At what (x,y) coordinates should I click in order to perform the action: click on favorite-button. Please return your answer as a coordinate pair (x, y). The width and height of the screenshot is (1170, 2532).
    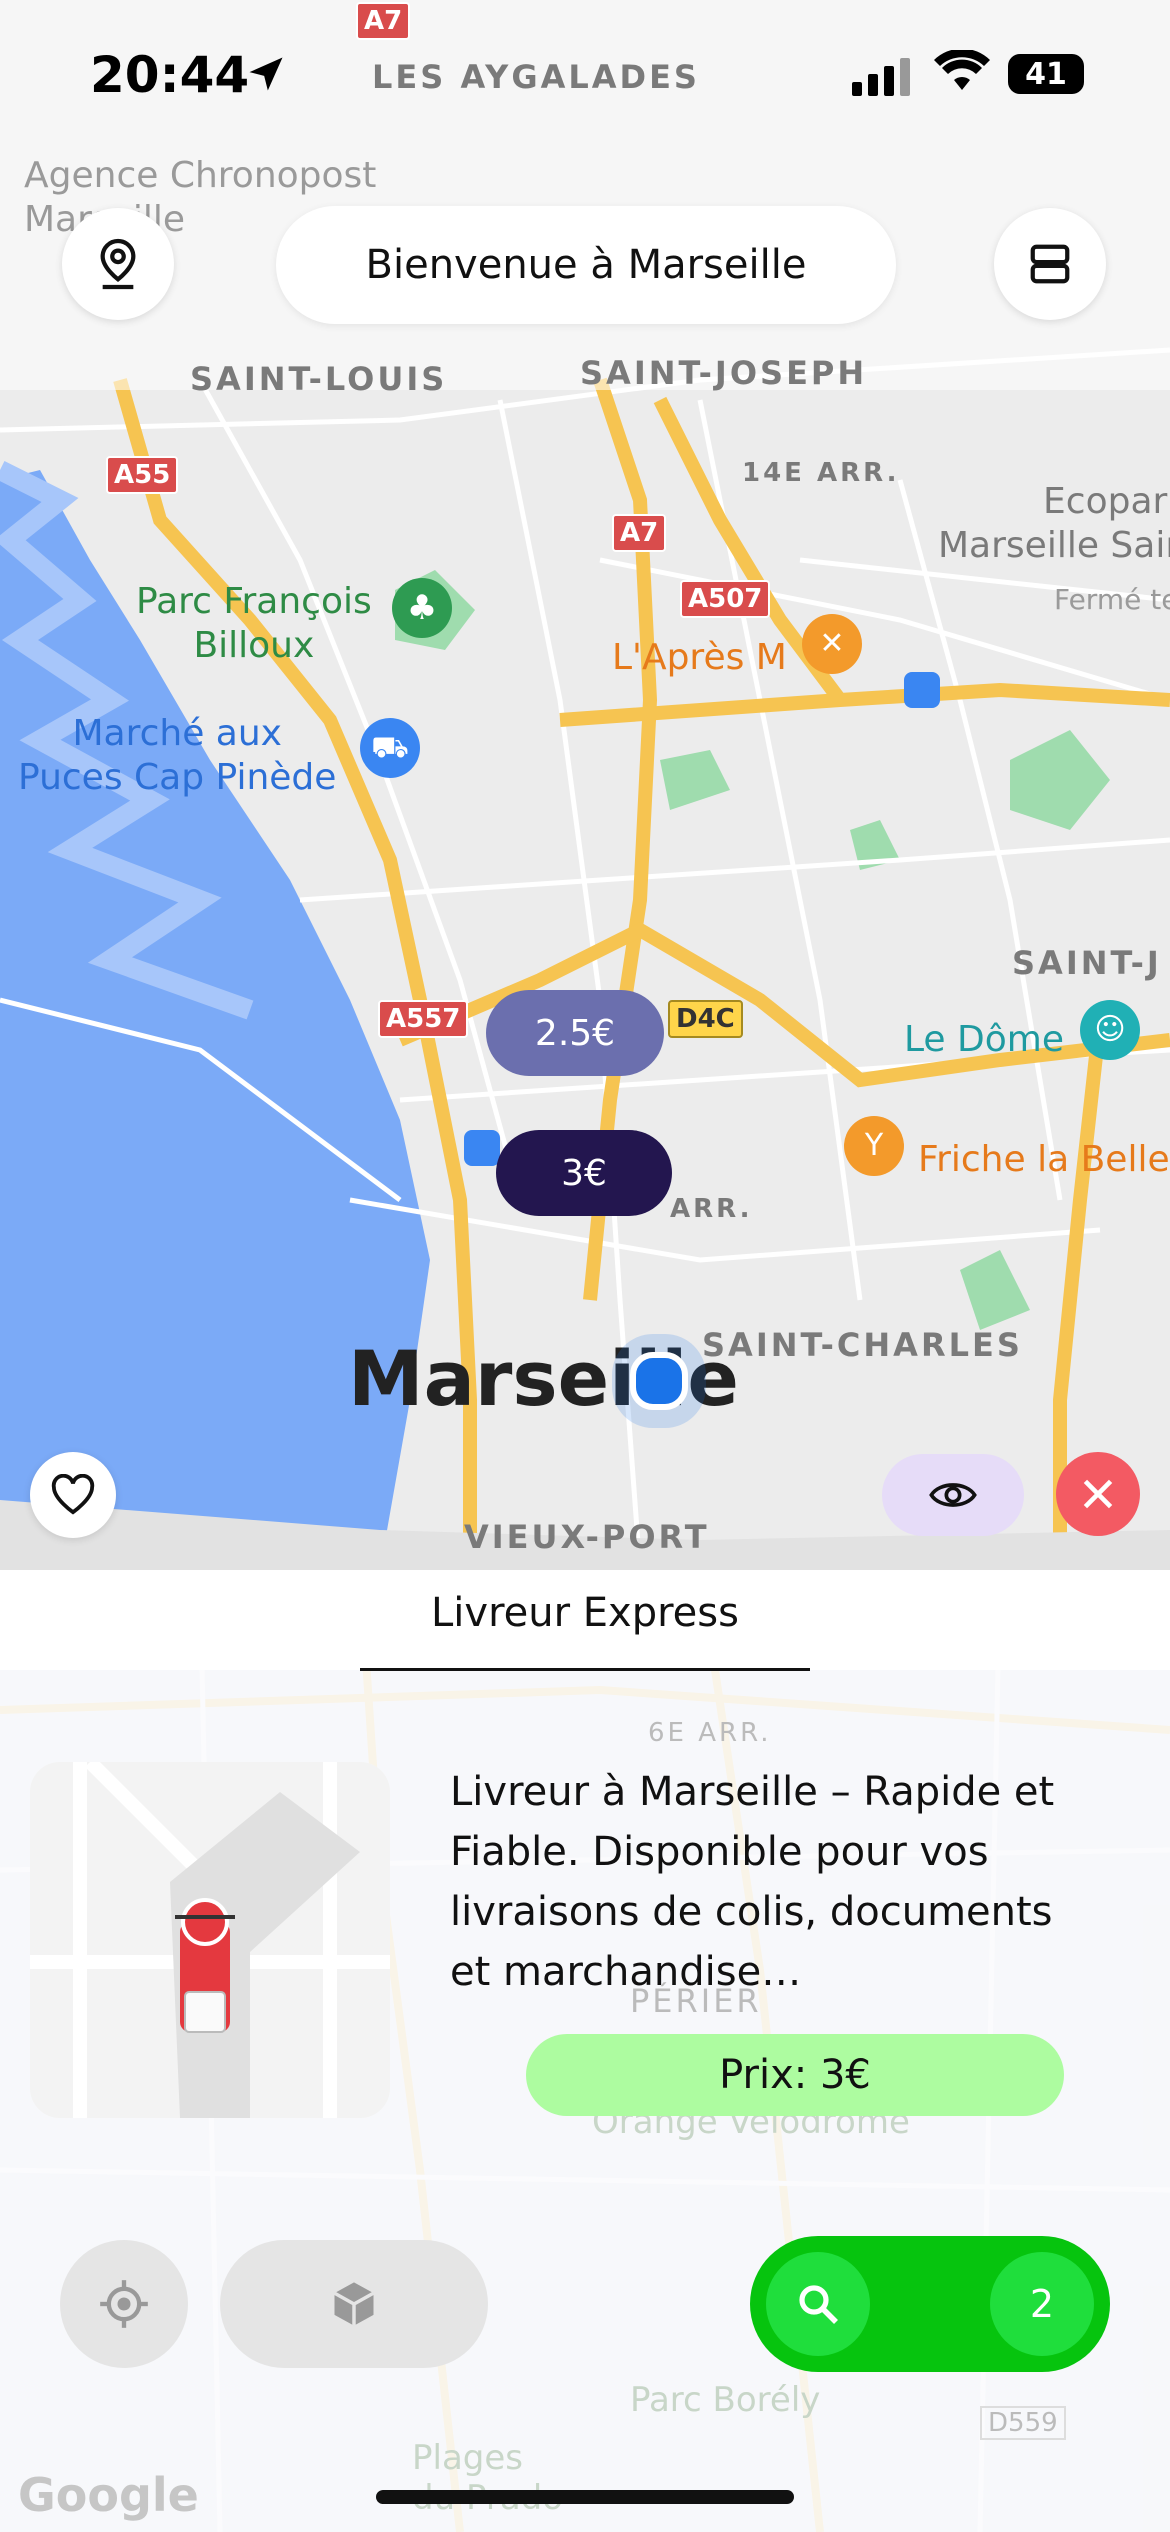
    Looking at the image, I should click on (73, 1495).